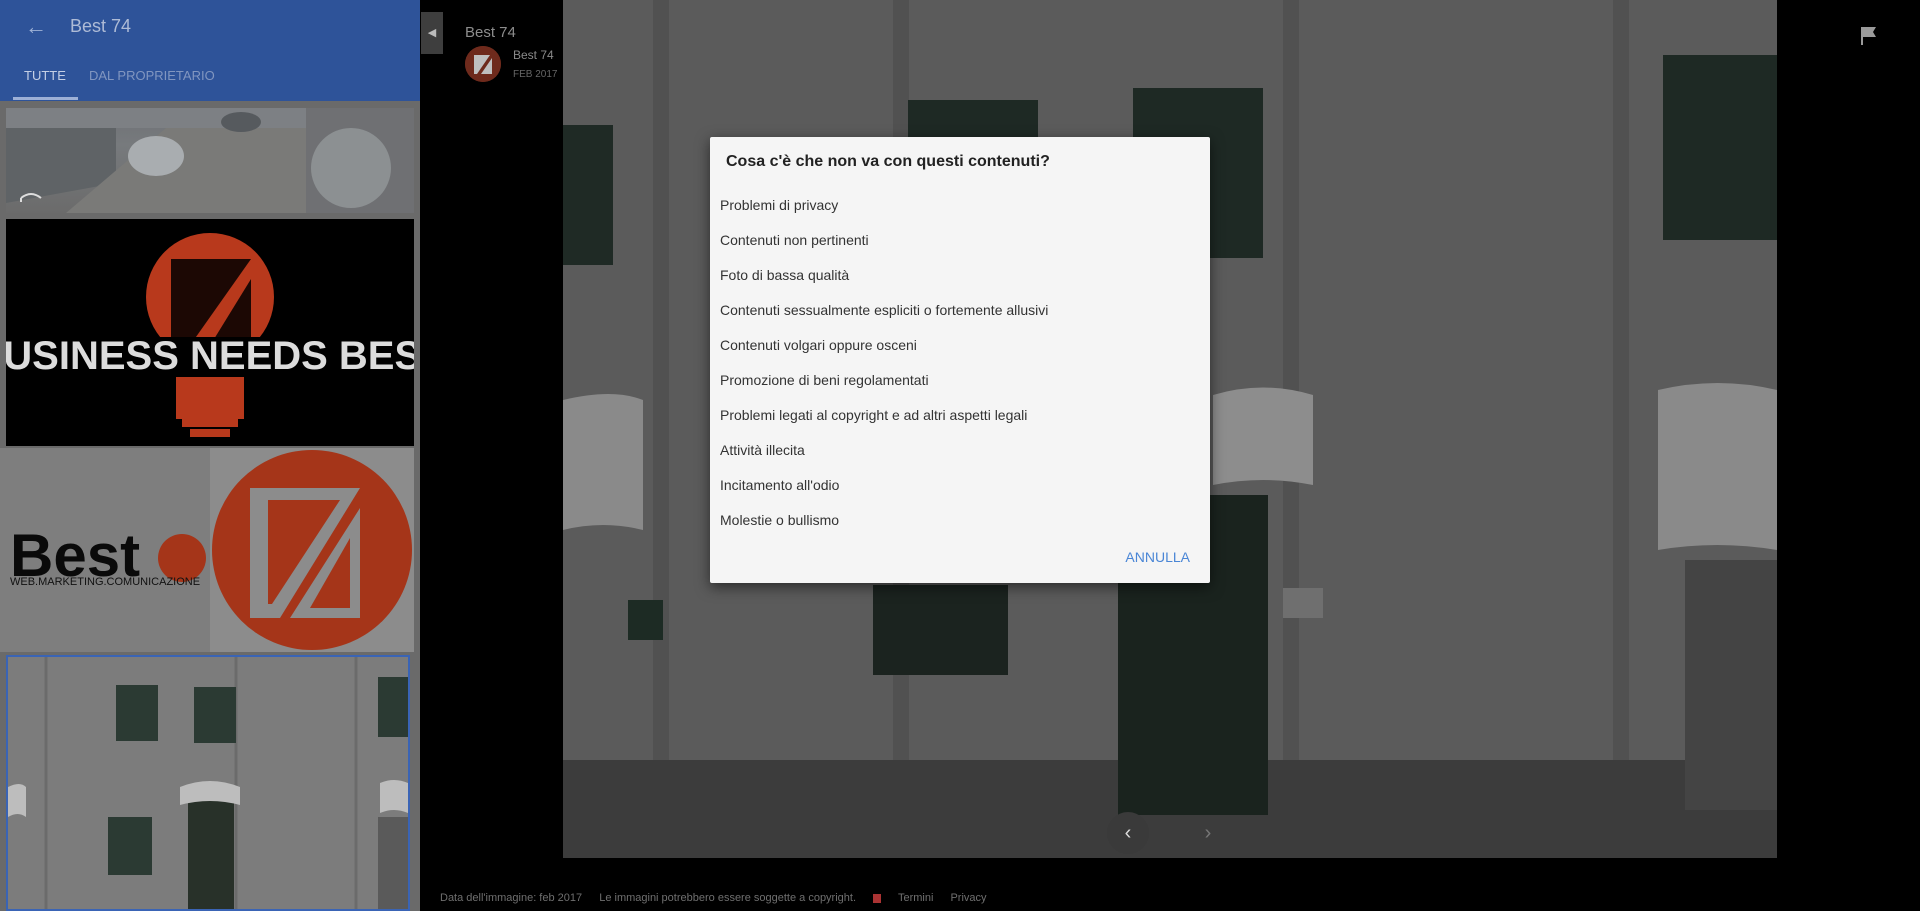  I want to click on best74-avatar-icon, so click(483, 64).